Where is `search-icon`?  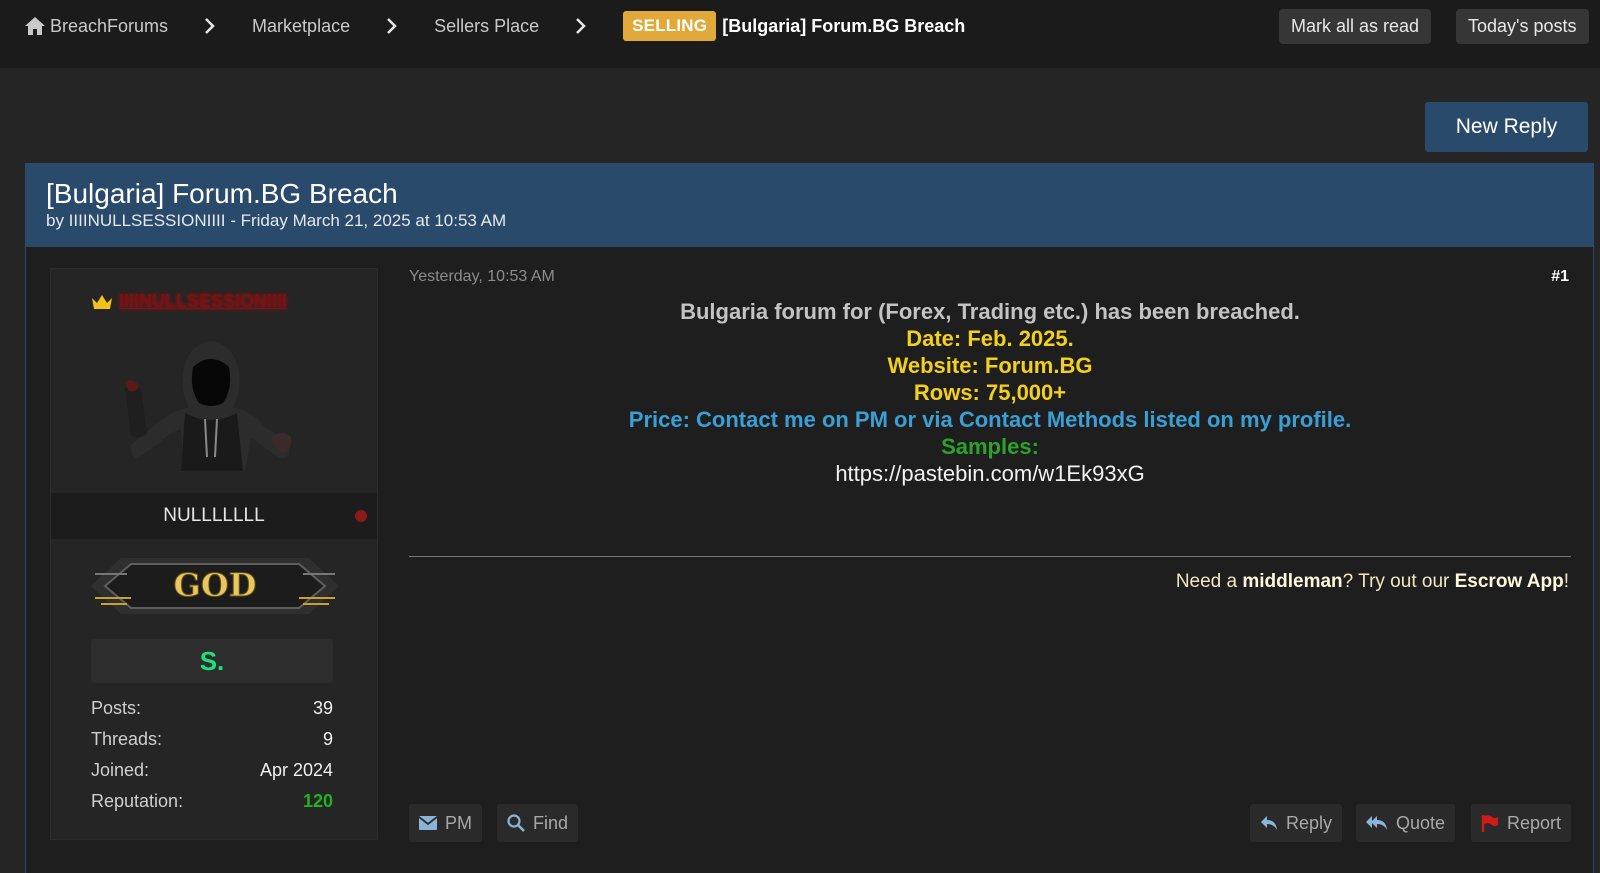
search-icon is located at coordinates (516, 823).